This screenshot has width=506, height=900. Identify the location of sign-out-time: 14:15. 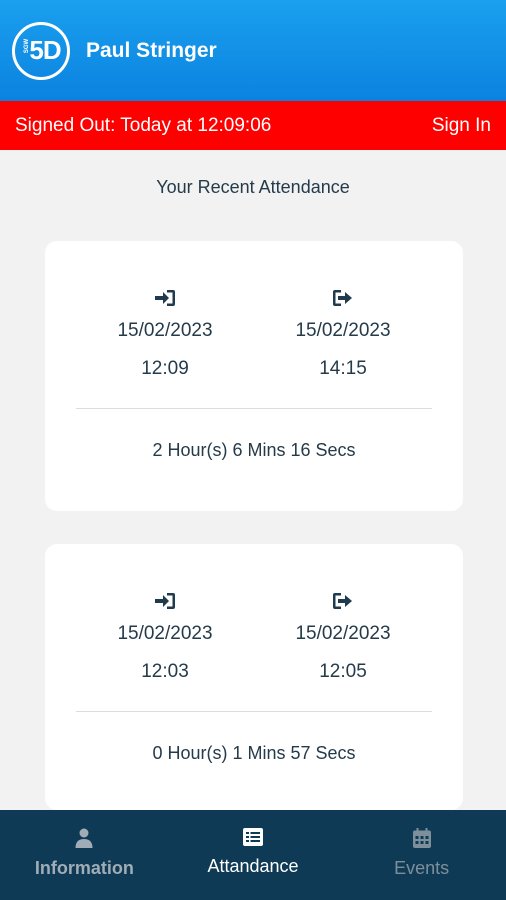
(343, 368).